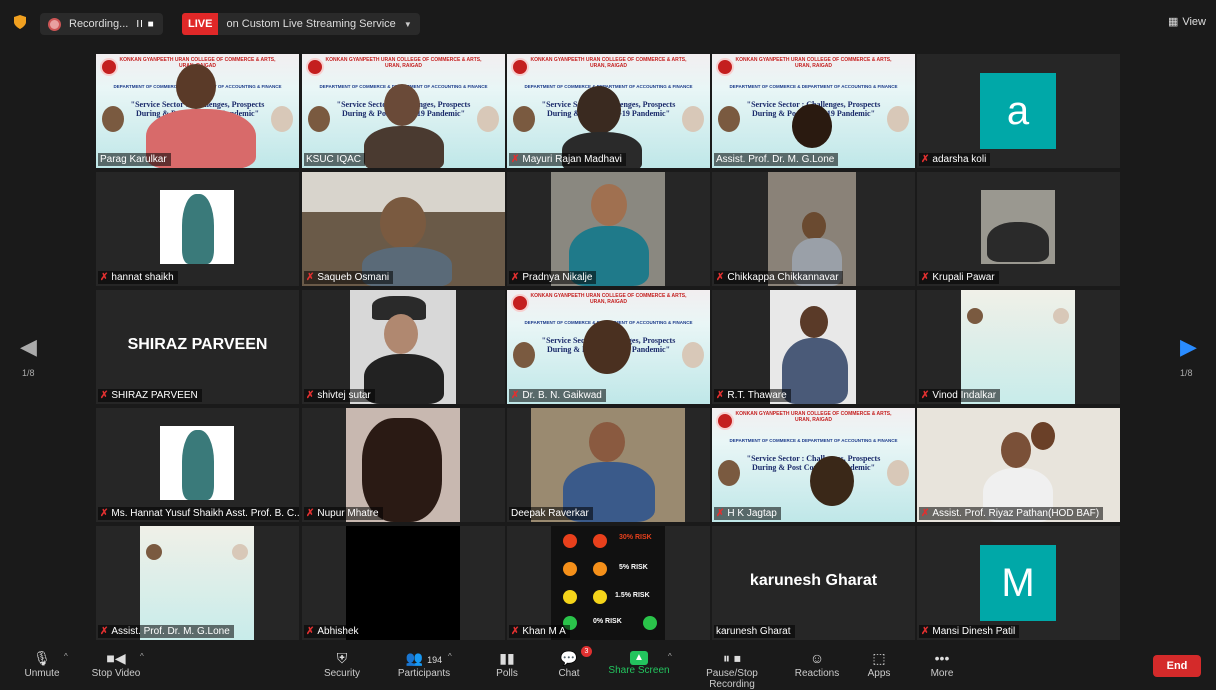 The height and width of the screenshot is (690, 1216). I want to click on video-camera-icon: ■◀, so click(116, 658).